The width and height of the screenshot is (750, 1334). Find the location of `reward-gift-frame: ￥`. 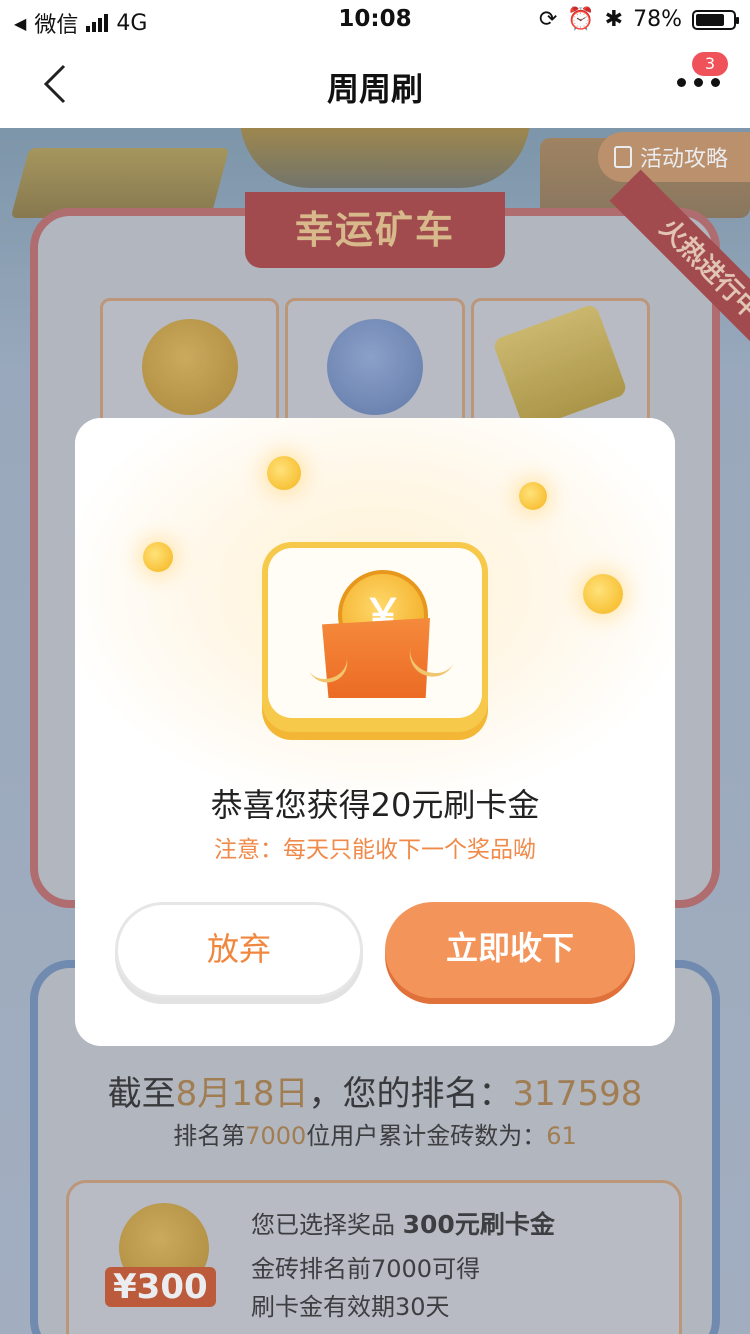

reward-gift-frame: ￥ is located at coordinates (375, 637).